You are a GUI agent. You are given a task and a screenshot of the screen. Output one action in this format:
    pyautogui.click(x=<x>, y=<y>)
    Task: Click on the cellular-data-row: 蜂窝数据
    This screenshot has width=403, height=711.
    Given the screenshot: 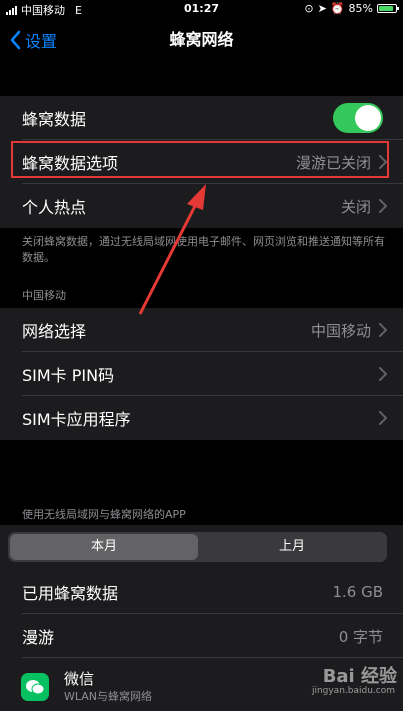 What is the action you would take?
    pyautogui.click(x=201, y=118)
    